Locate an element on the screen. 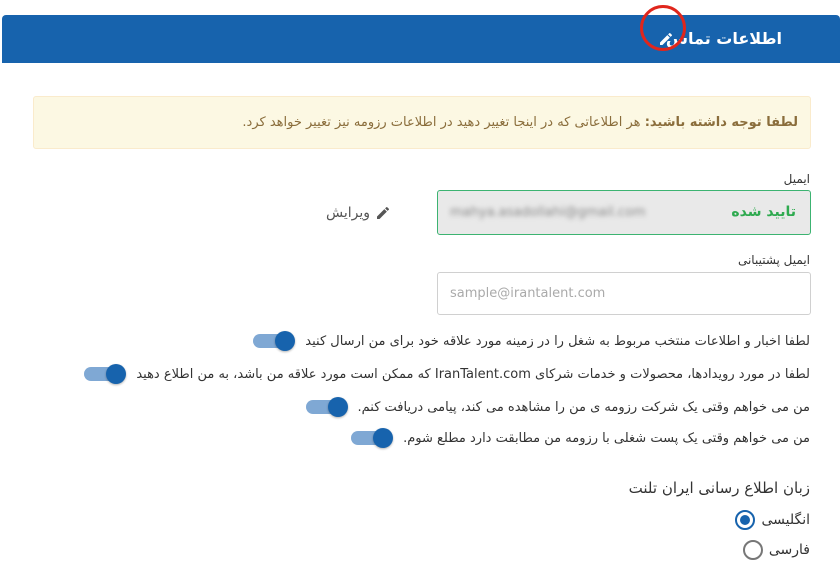 The width and height of the screenshot is (840, 581). radio-persian: فارسی is located at coordinates (776, 550).